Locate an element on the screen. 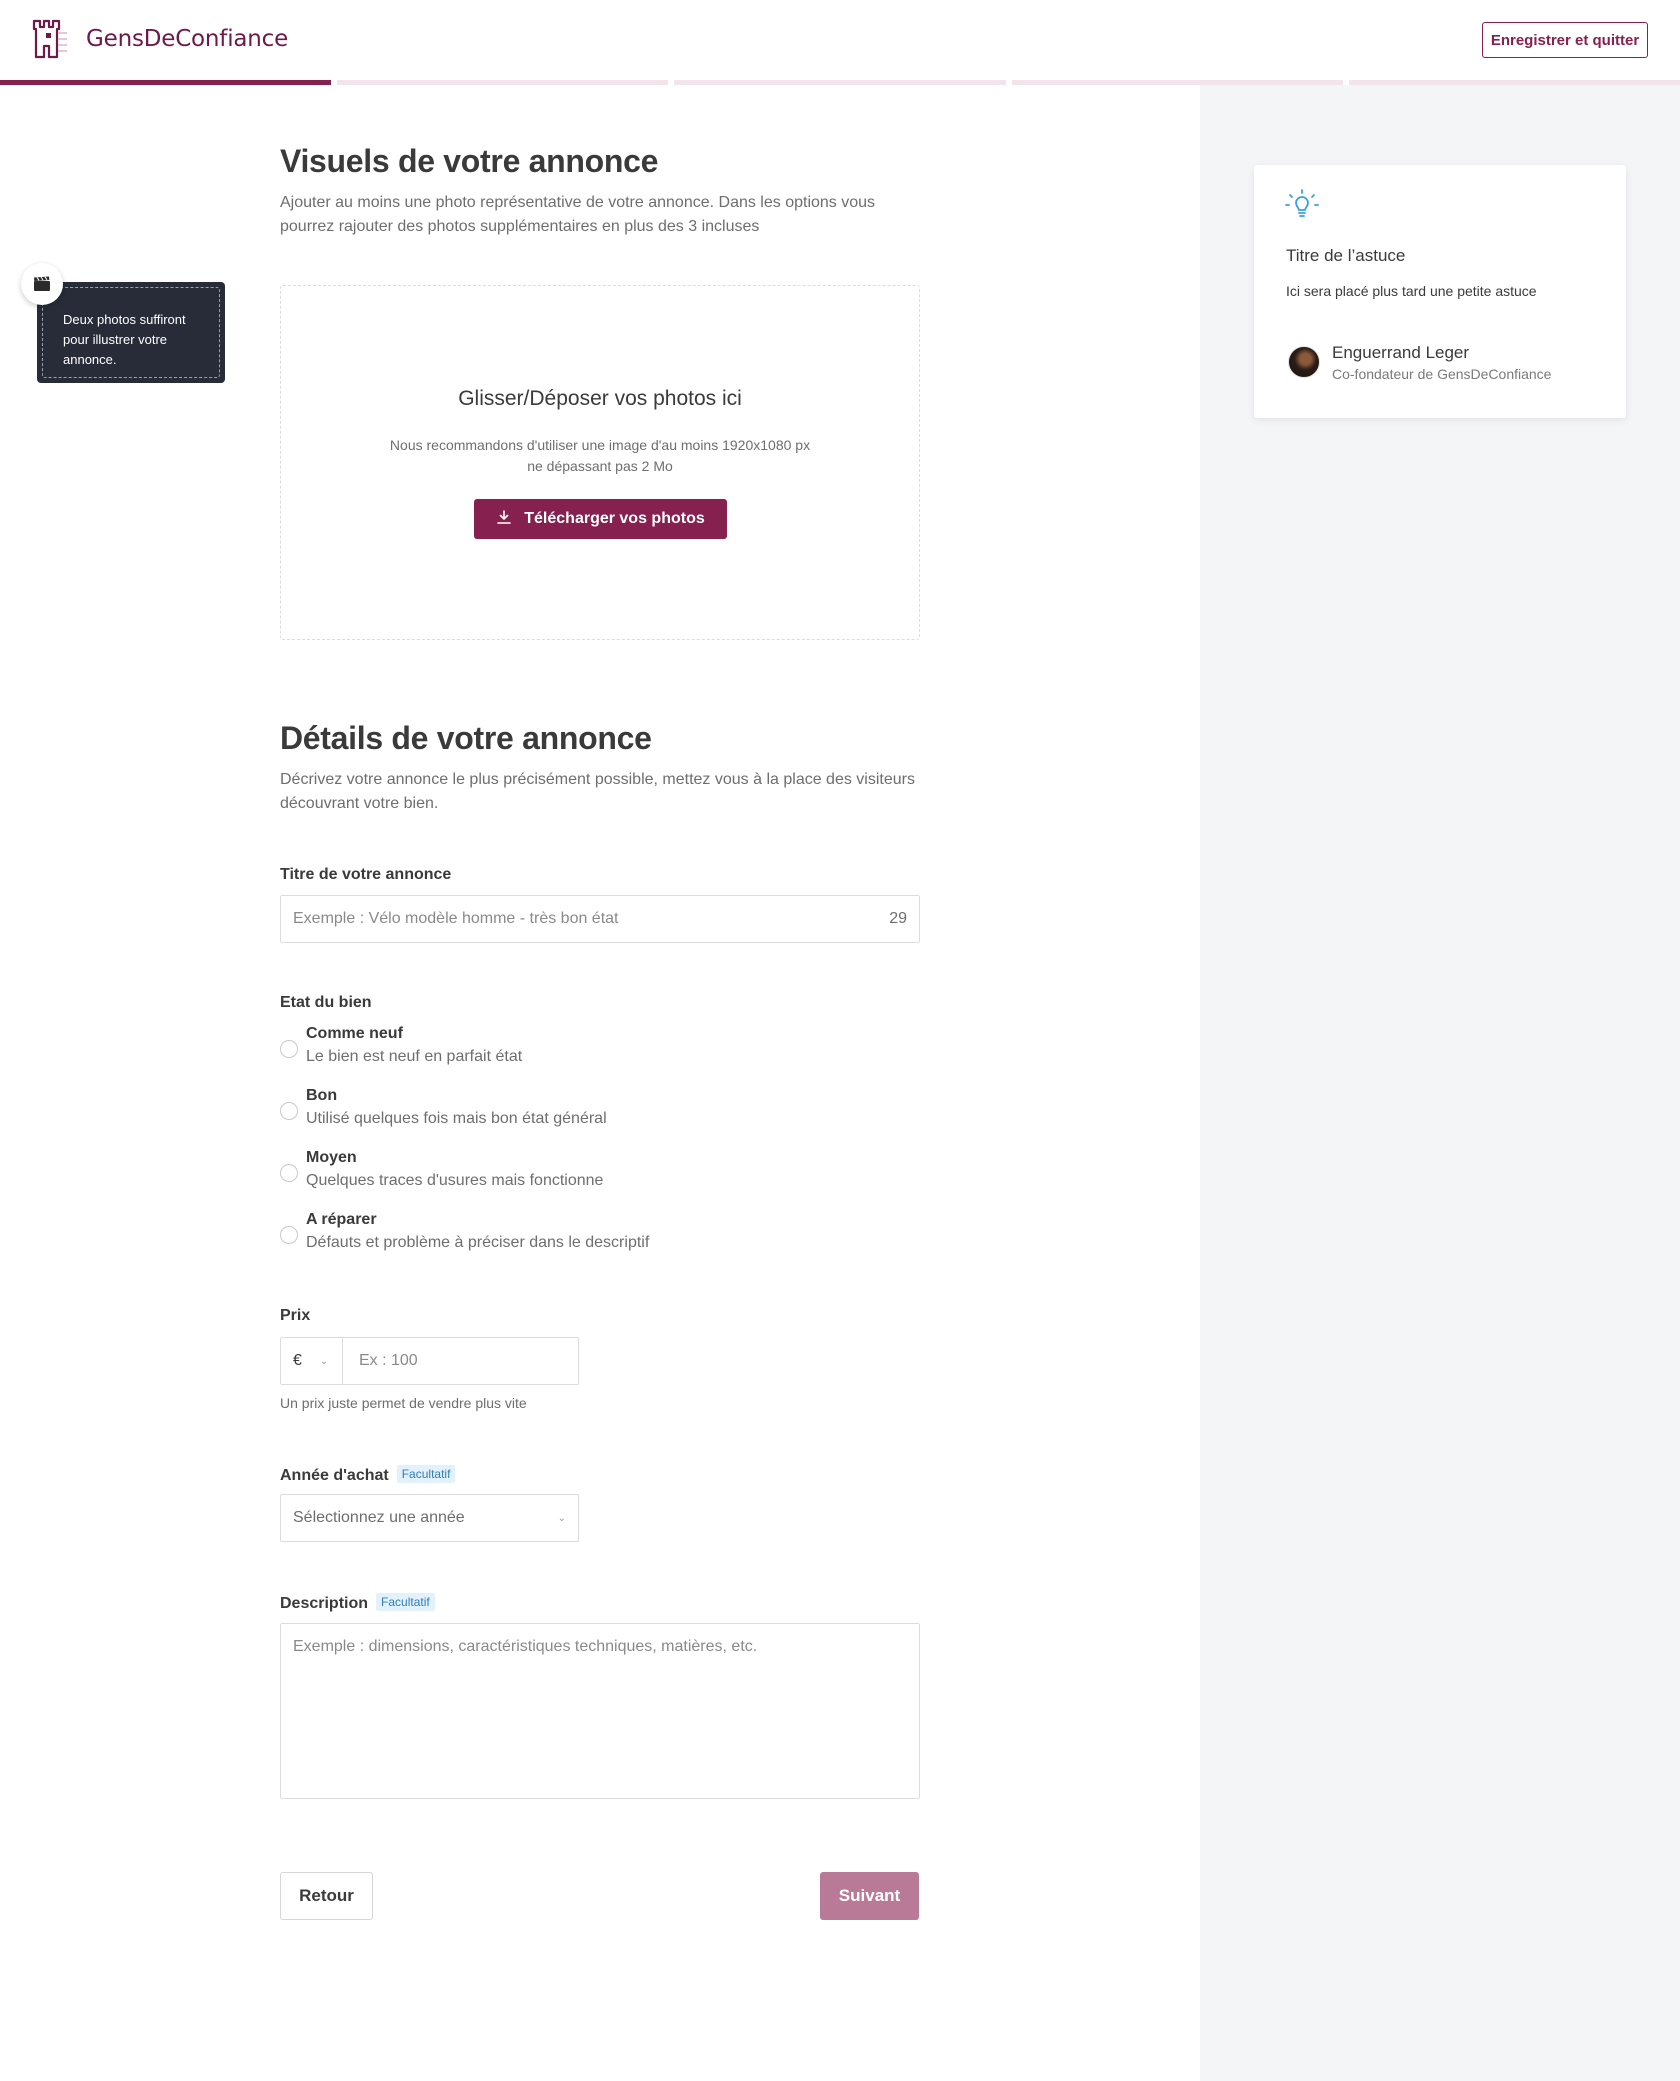  author-avatar is located at coordinates (1304, 362).